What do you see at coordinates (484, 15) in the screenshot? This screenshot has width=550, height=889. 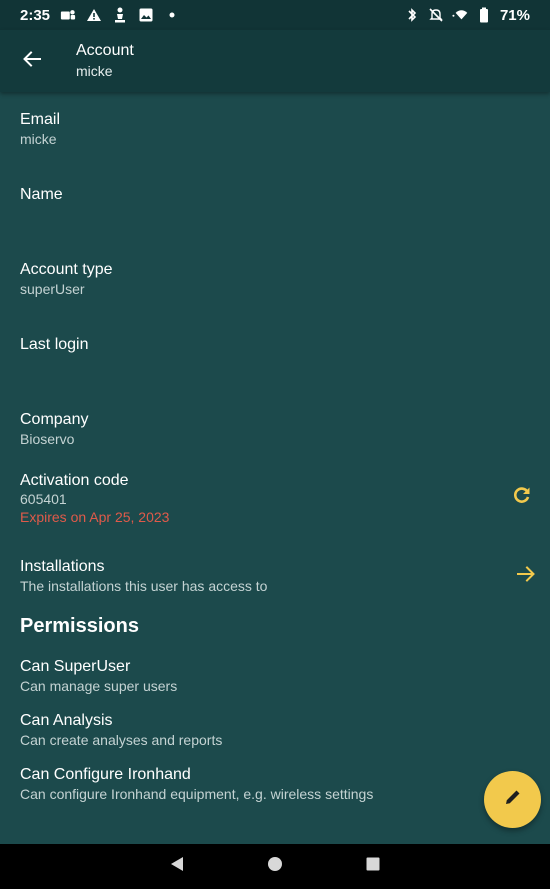 I see `battery-icon` at bounding box center [484, 15].